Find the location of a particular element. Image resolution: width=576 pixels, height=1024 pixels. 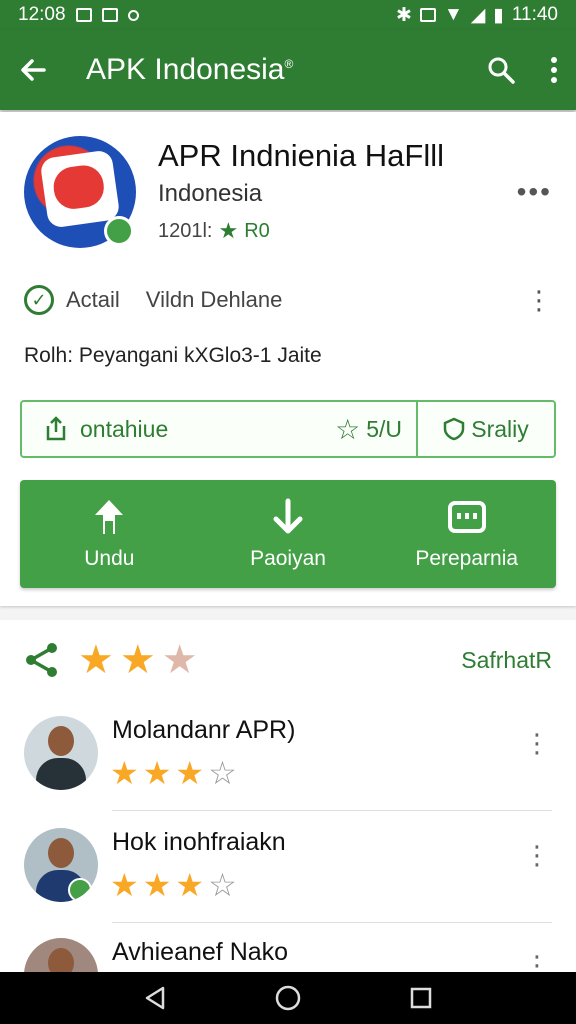

back-nav-icon is located at coordinates (155, 998).